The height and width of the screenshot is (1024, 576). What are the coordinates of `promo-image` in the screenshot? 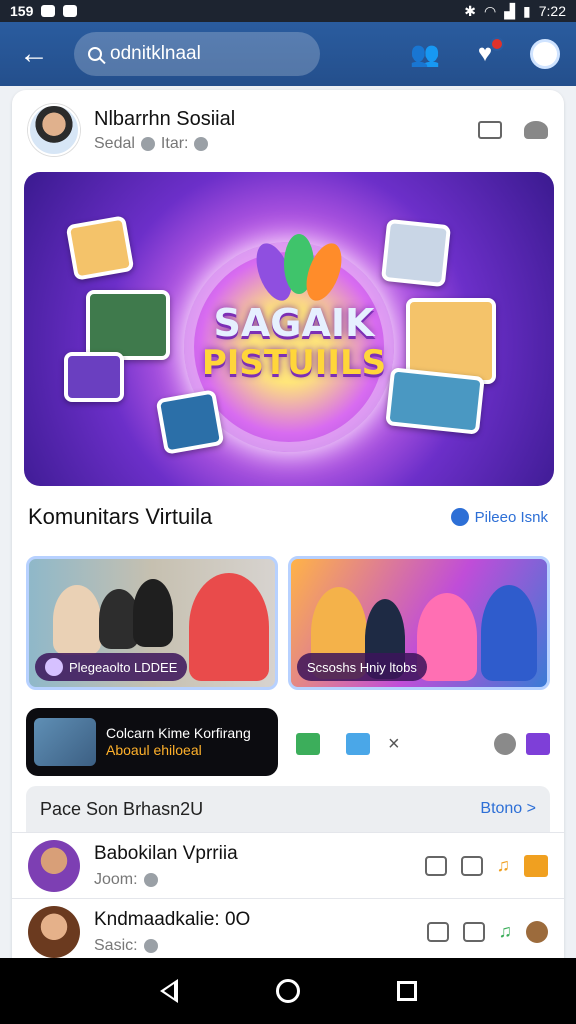 It's located at (65, 742).